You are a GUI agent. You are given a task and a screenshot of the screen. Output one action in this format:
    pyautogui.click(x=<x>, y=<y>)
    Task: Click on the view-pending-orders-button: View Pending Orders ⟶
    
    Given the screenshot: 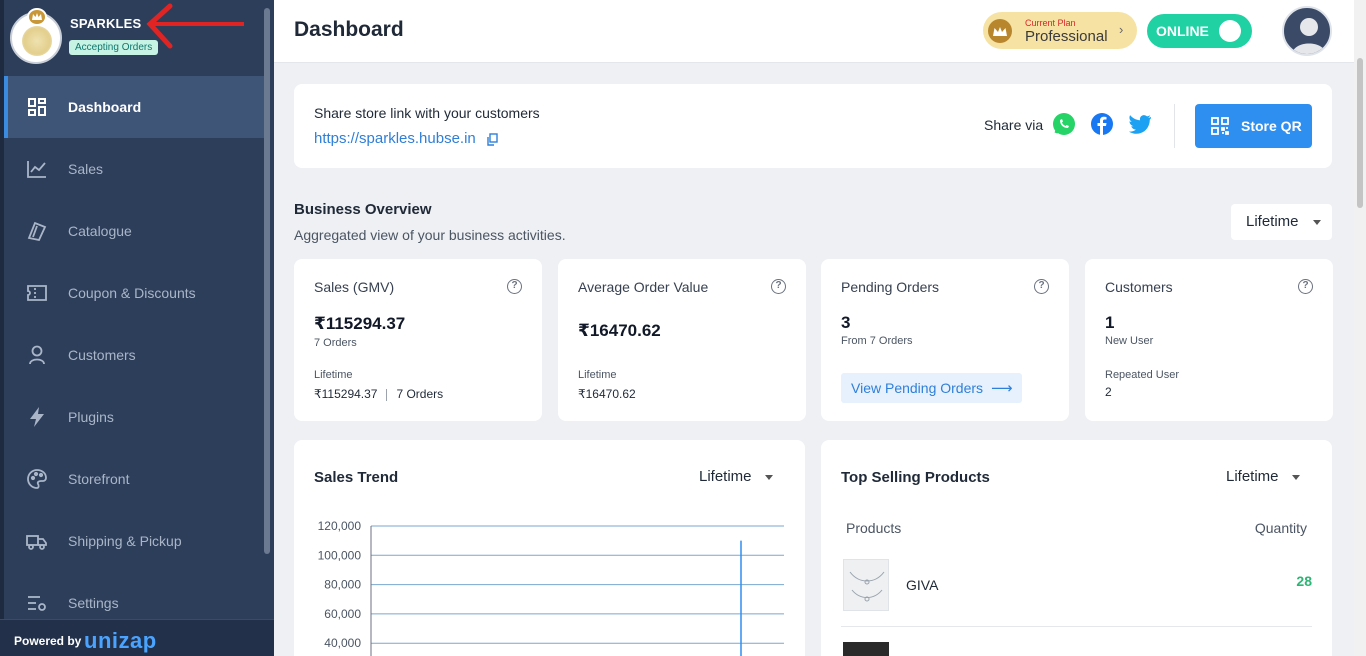 What is the action you would take?
    pyautogui.click(x=931, y=388)
    